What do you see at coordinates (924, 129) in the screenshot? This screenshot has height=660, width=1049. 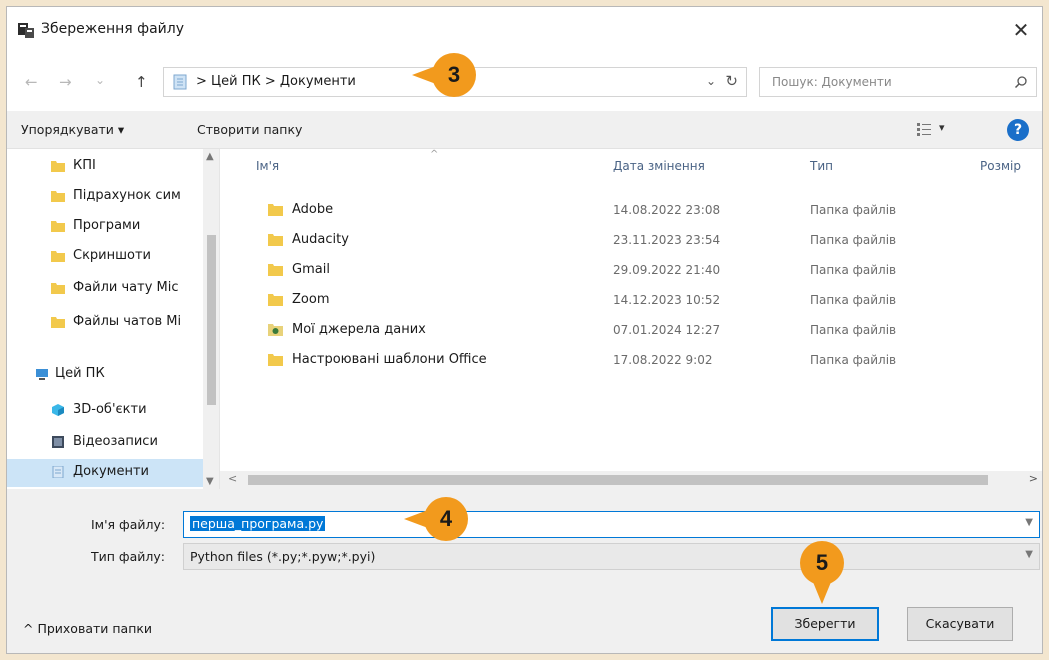 I see `view-options-icon` at bounding box center [924, 129].